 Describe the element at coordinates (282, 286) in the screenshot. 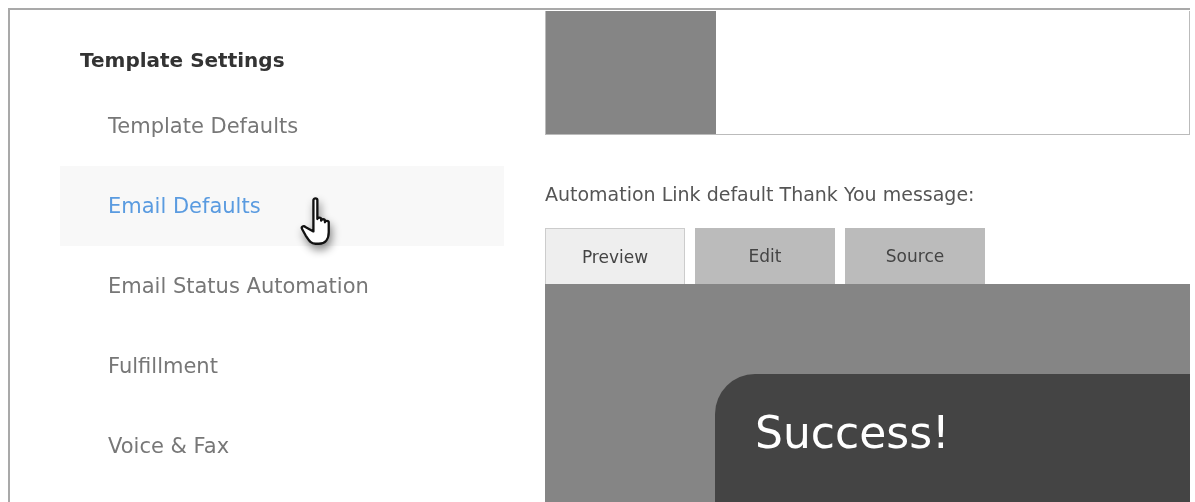

I see `sidebar-item: Email Status Automation` at that location.